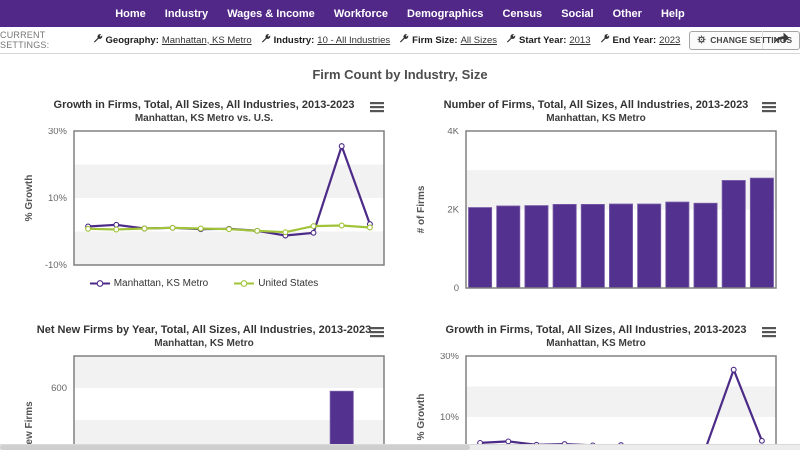 The height and width of the screenshot is (450, 800). I want to click on setting-firm-size: Firm Size: All Sizes, so click(448, 40).